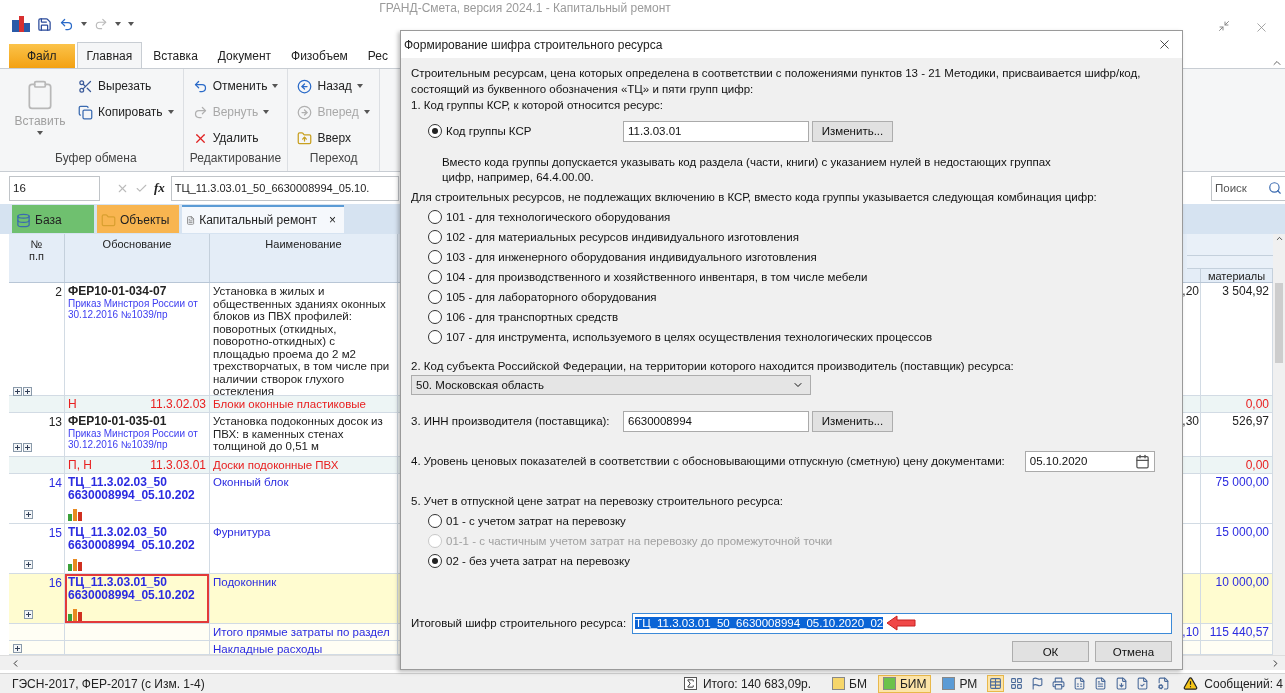 This screenshot has width=1285, height=693. Describe the element at coordinates (235, 86) in the screenshot. I see `ribbon-button: Отменить` at that location.